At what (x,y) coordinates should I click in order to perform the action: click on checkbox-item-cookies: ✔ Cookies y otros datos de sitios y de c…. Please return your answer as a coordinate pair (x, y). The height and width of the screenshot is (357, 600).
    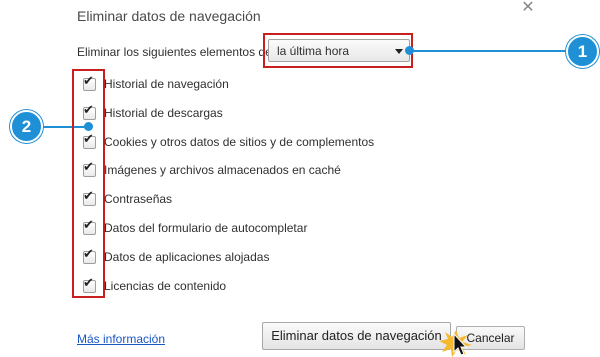
    Looking at the image, I should click on (229, 141).